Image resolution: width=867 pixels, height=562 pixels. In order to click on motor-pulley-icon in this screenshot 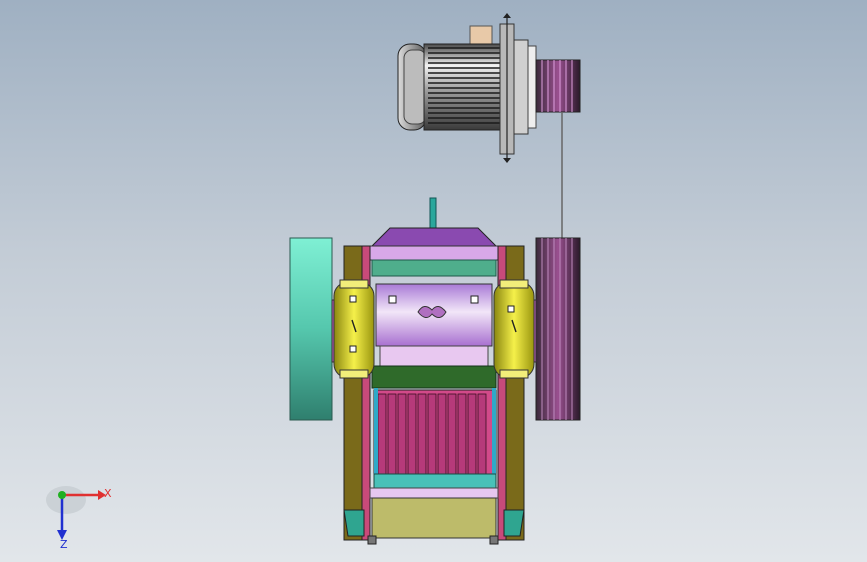, I will do `click(558, 86)`.